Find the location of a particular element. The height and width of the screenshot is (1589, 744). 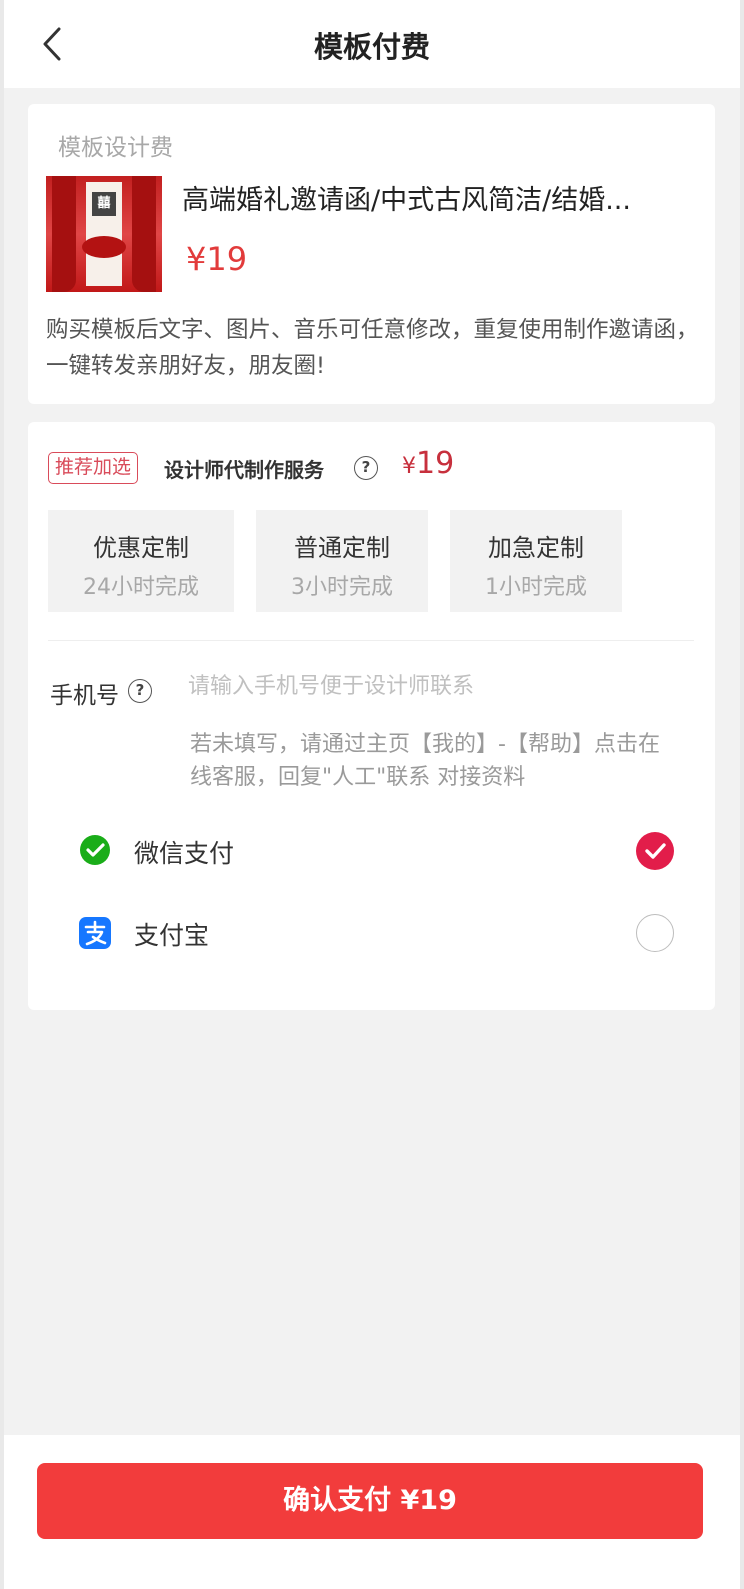

option-subtitle: 24小时完成 is located at coordinates (141, 587).